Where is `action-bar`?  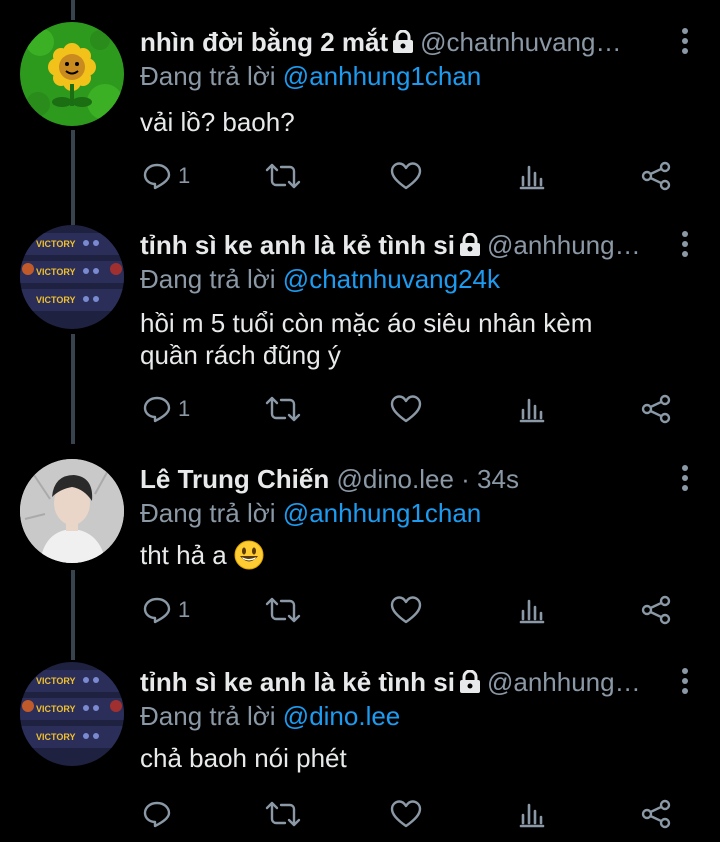
action-bar is located at coordinates (410, 814).